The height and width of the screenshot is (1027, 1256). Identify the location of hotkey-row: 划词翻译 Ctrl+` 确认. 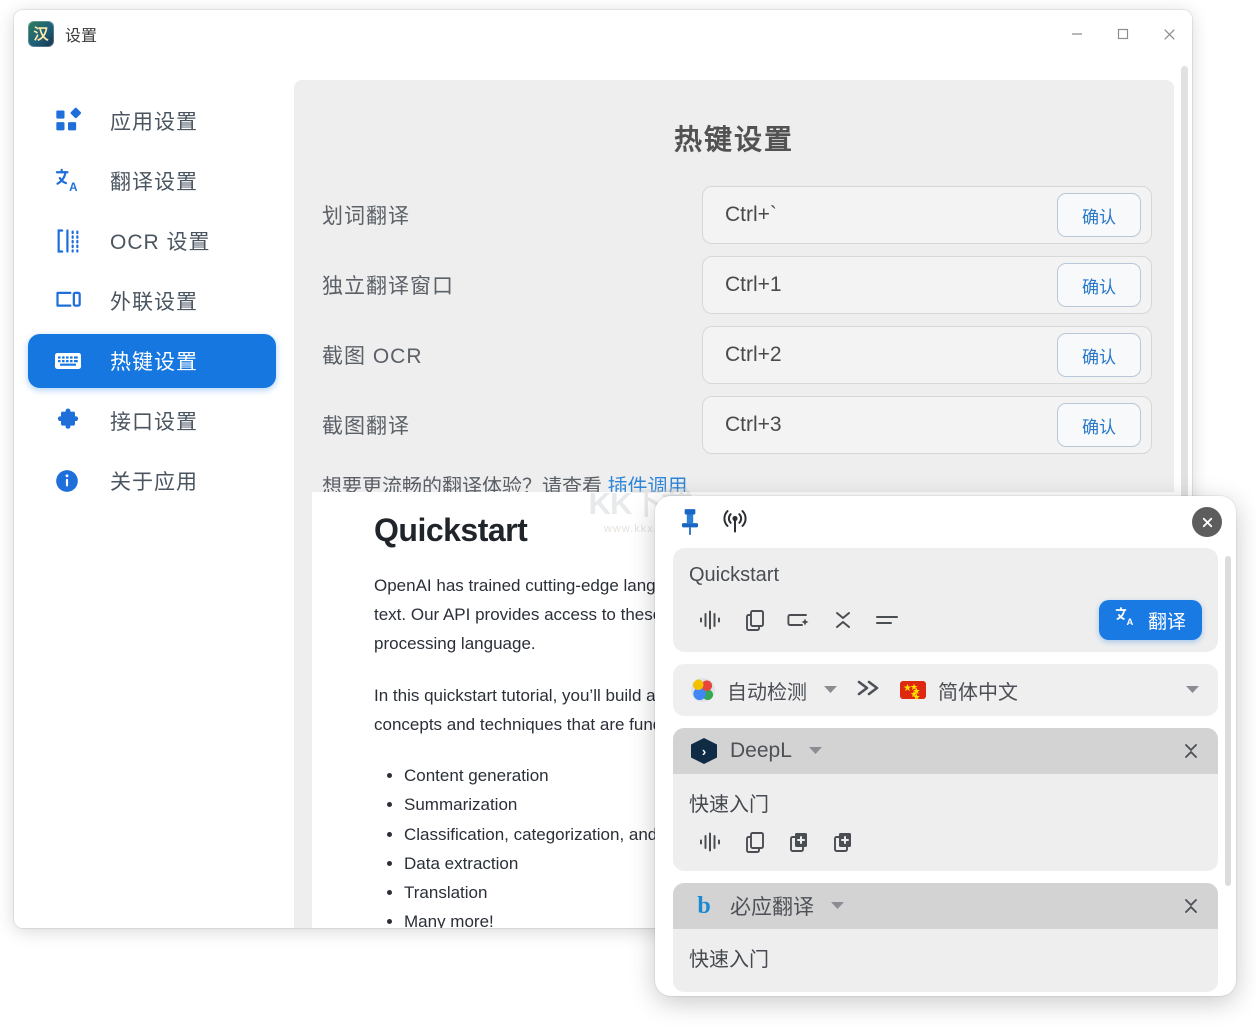
(737, 215).